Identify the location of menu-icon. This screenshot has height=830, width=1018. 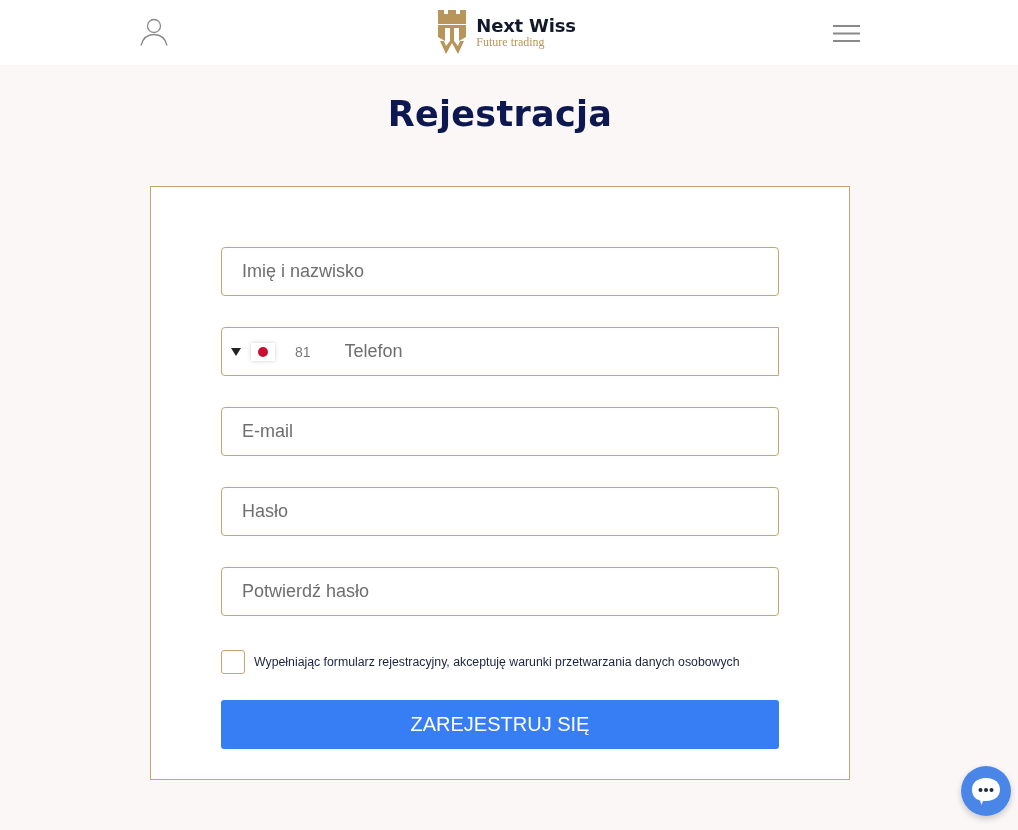
(846, 33).